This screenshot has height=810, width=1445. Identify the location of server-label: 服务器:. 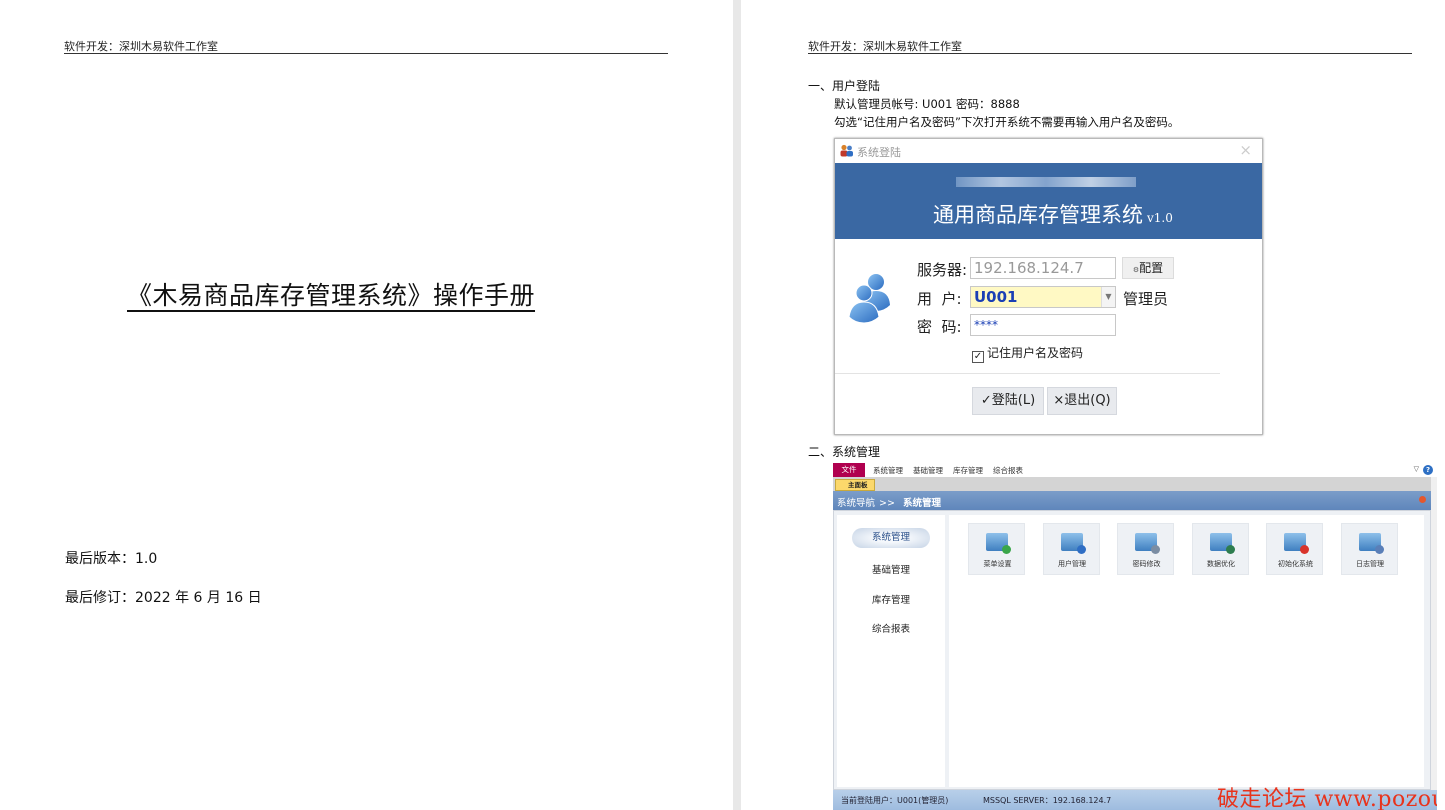
(942, 270).